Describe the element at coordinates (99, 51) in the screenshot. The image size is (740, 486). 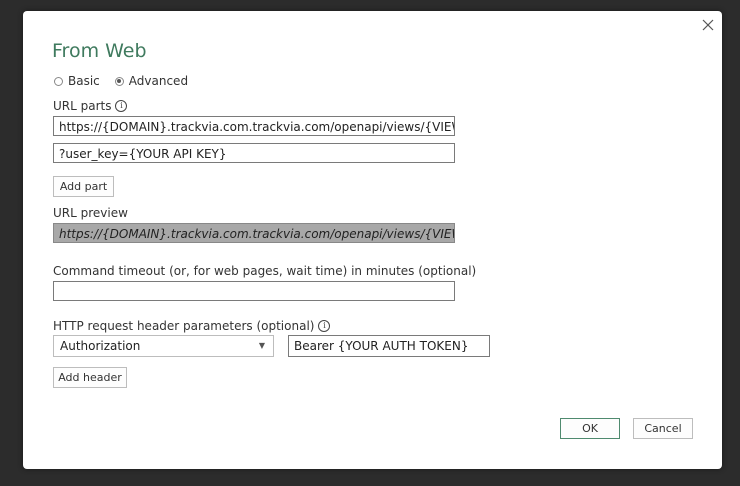
I see `dialog-title: From Web` at that location.